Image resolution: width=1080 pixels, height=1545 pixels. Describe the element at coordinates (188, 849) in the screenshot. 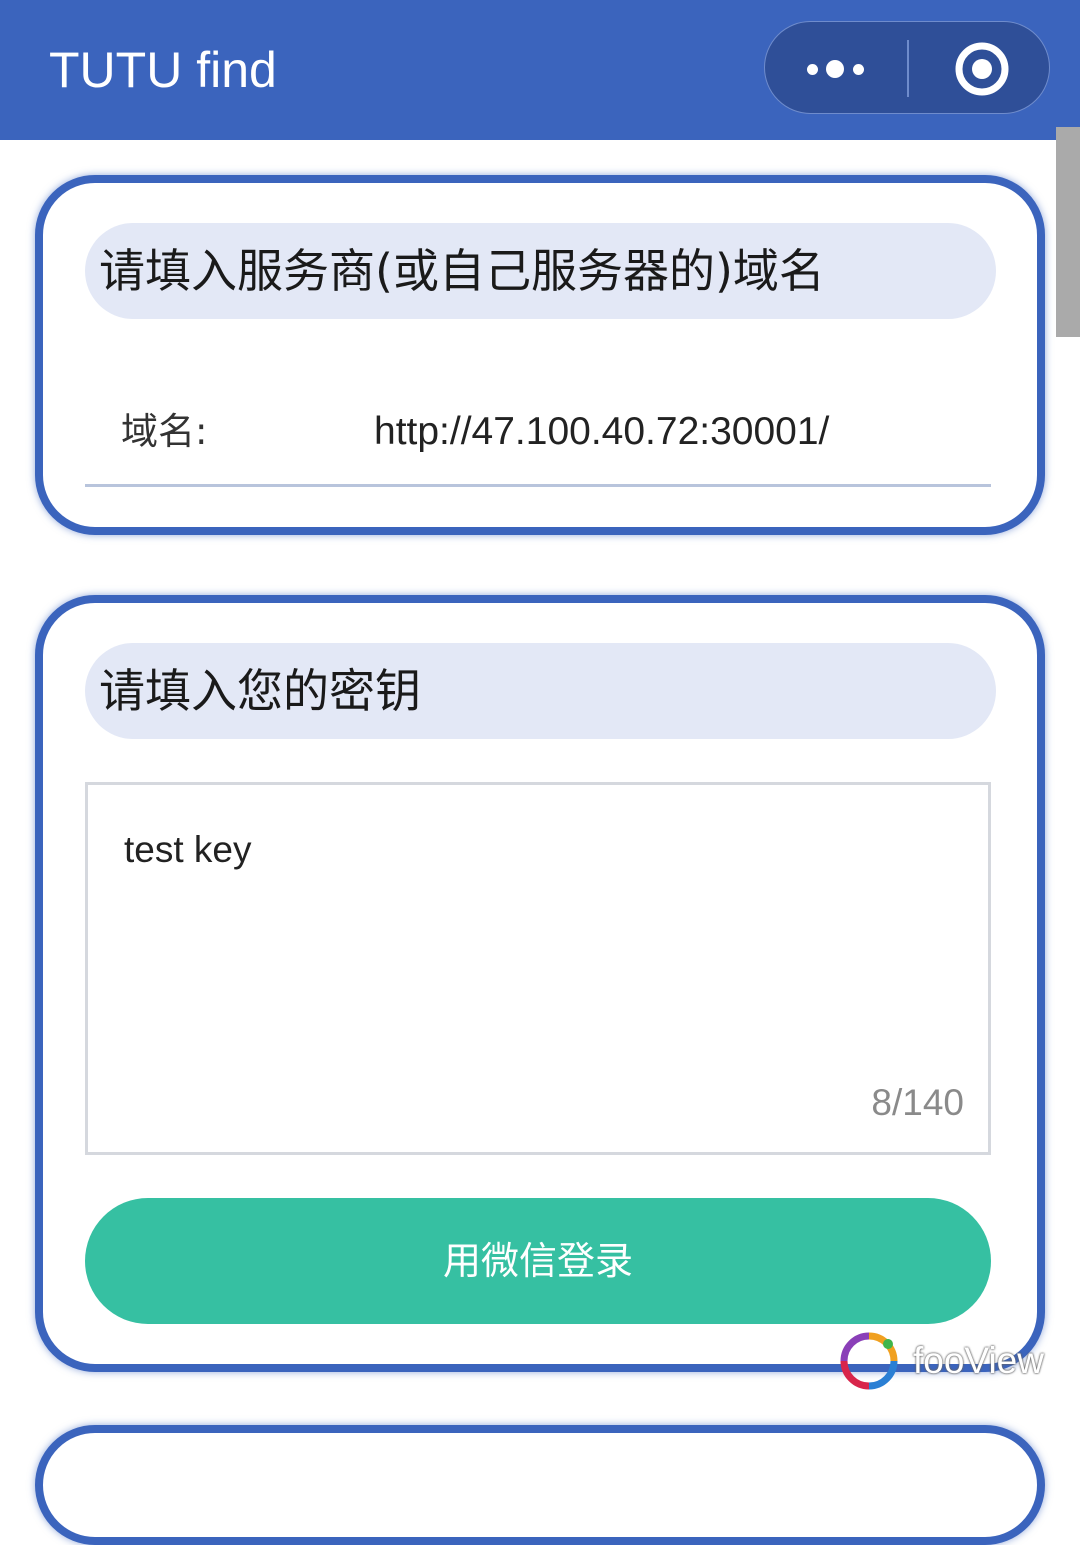

I see `key-textarea-value: test key` at that location.